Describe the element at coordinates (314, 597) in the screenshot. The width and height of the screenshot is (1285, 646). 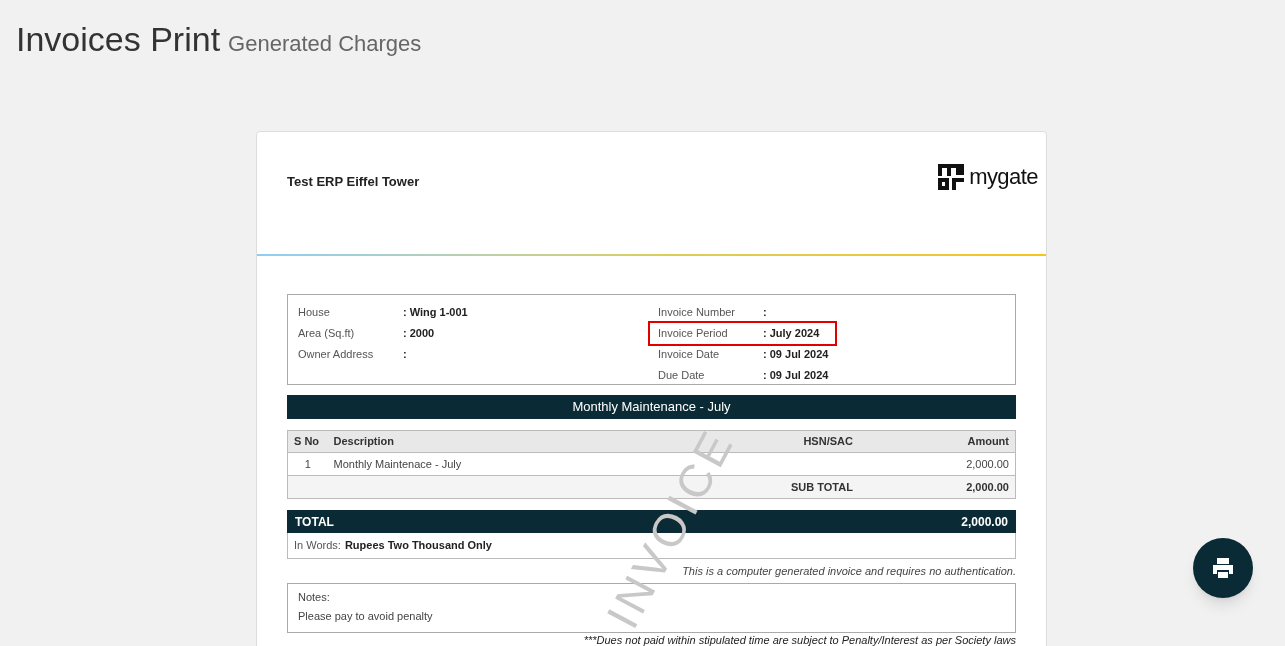
I see `notes-label: Notes:` at that location.